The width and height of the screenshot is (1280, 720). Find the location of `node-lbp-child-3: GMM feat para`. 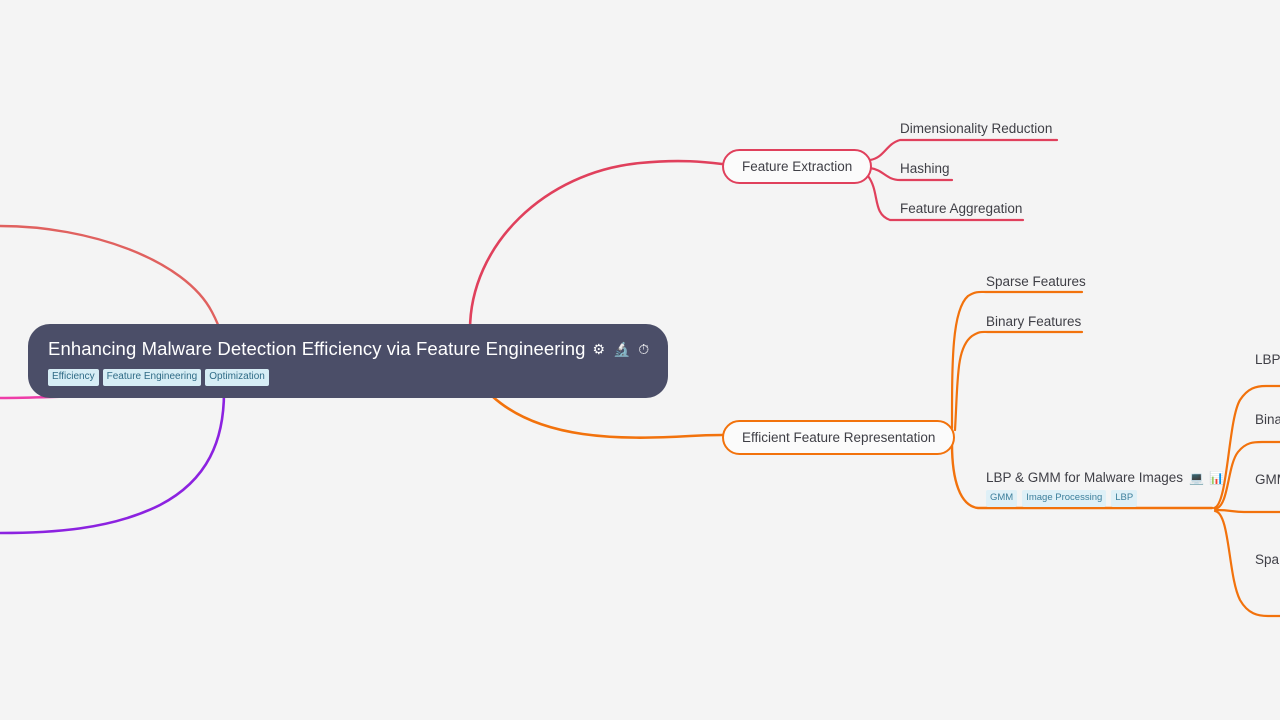

node-lbp-child-3: GMM feat para is located at coordinates (1267, 480).